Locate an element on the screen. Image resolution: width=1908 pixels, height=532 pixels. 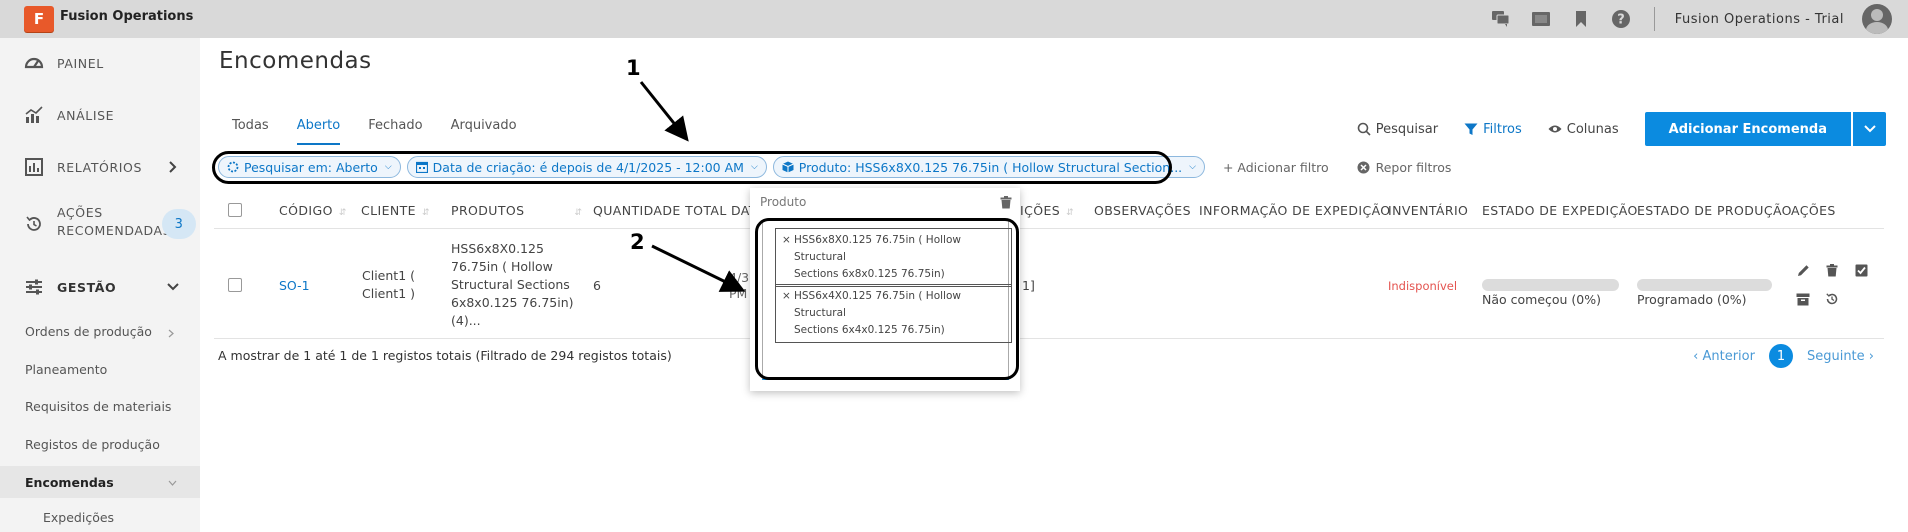
arrow-to-dropdown is located at coordinates (698, 268).